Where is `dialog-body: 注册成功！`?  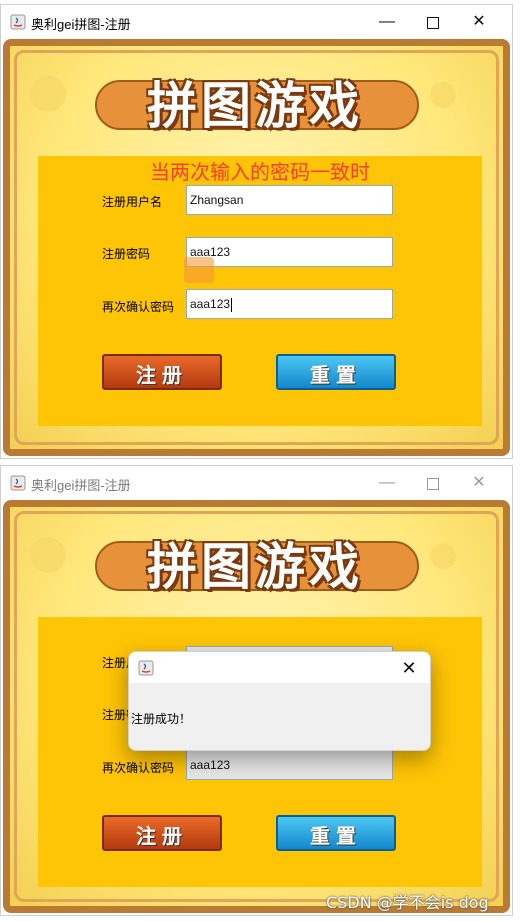 dialog-body: 注册成功！ is located at coordinates (279, 716).